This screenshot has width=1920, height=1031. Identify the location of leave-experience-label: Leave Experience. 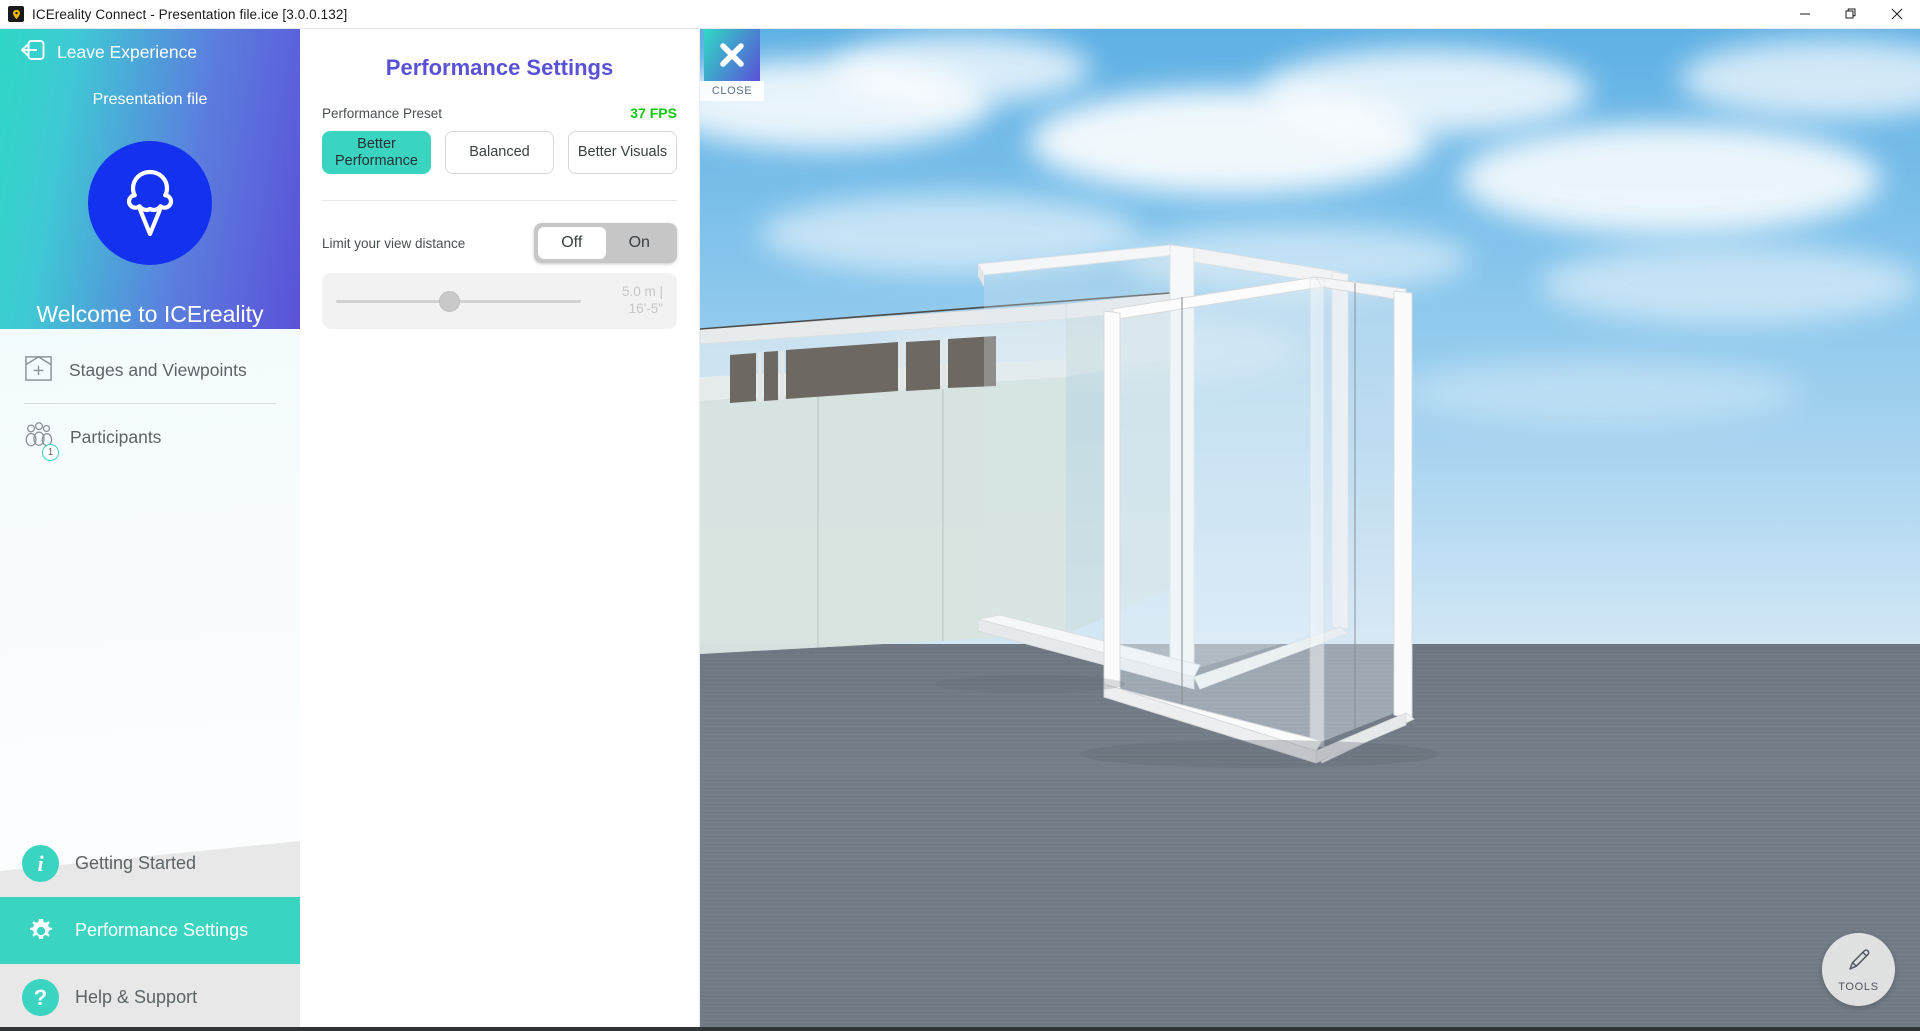
(127, 51).